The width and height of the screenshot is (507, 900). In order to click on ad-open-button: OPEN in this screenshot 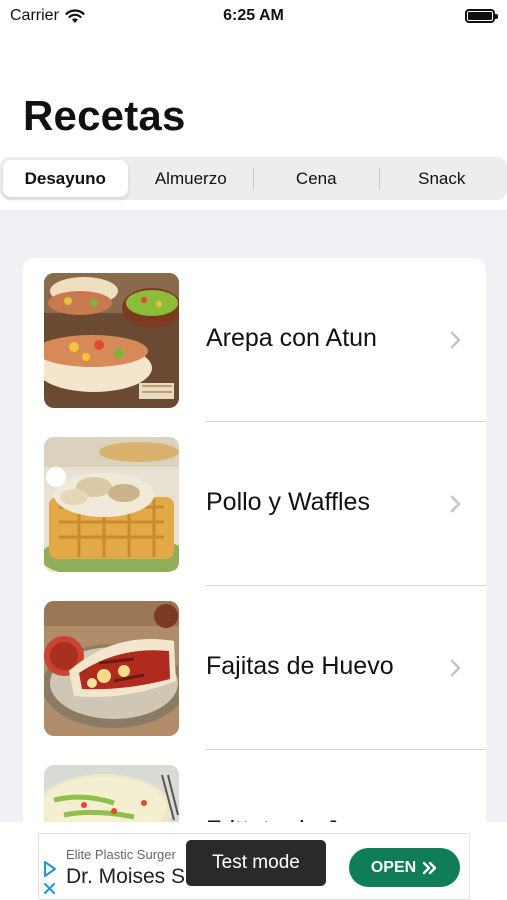, I will do `click(404, 867)`.